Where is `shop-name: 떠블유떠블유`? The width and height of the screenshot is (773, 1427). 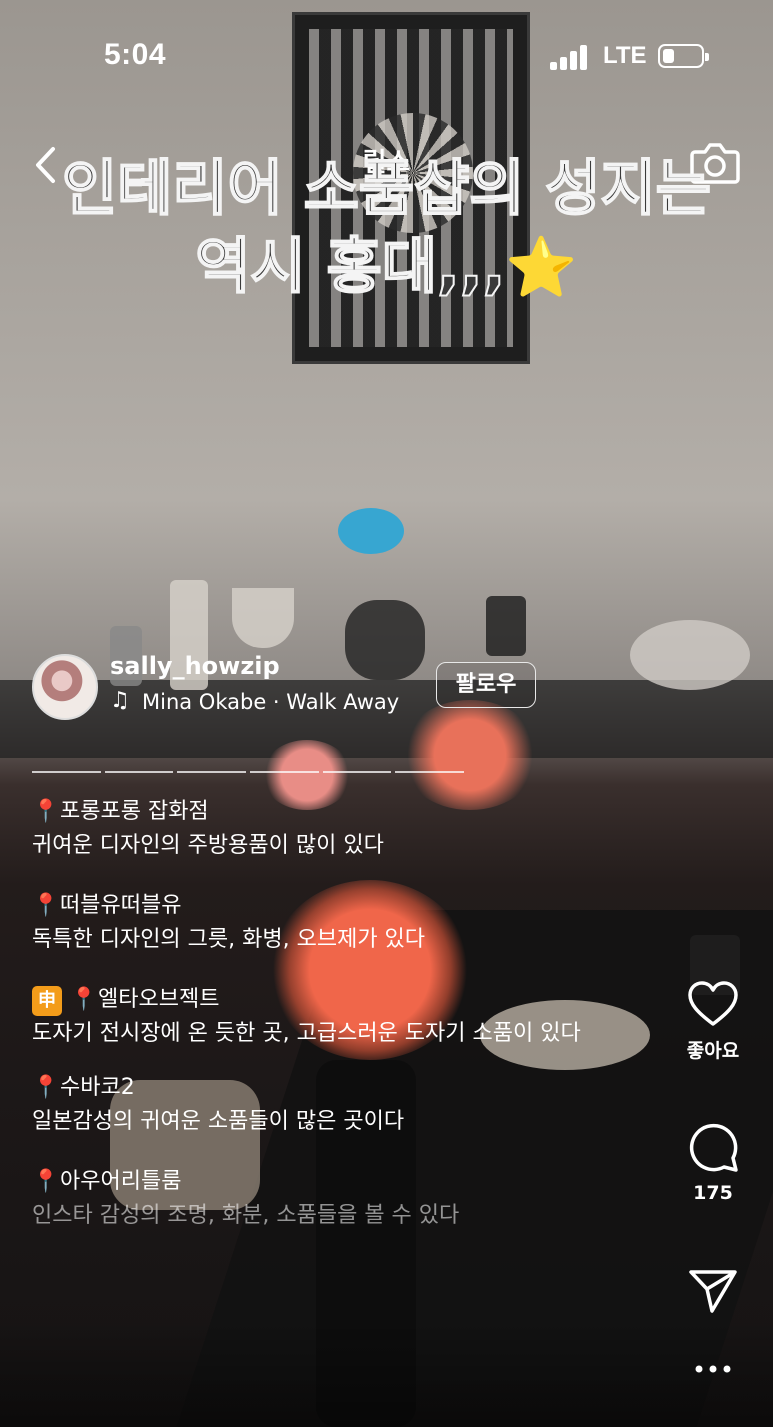
shop-name: 떠블유떠블유 is located at coordinates (121, 905).